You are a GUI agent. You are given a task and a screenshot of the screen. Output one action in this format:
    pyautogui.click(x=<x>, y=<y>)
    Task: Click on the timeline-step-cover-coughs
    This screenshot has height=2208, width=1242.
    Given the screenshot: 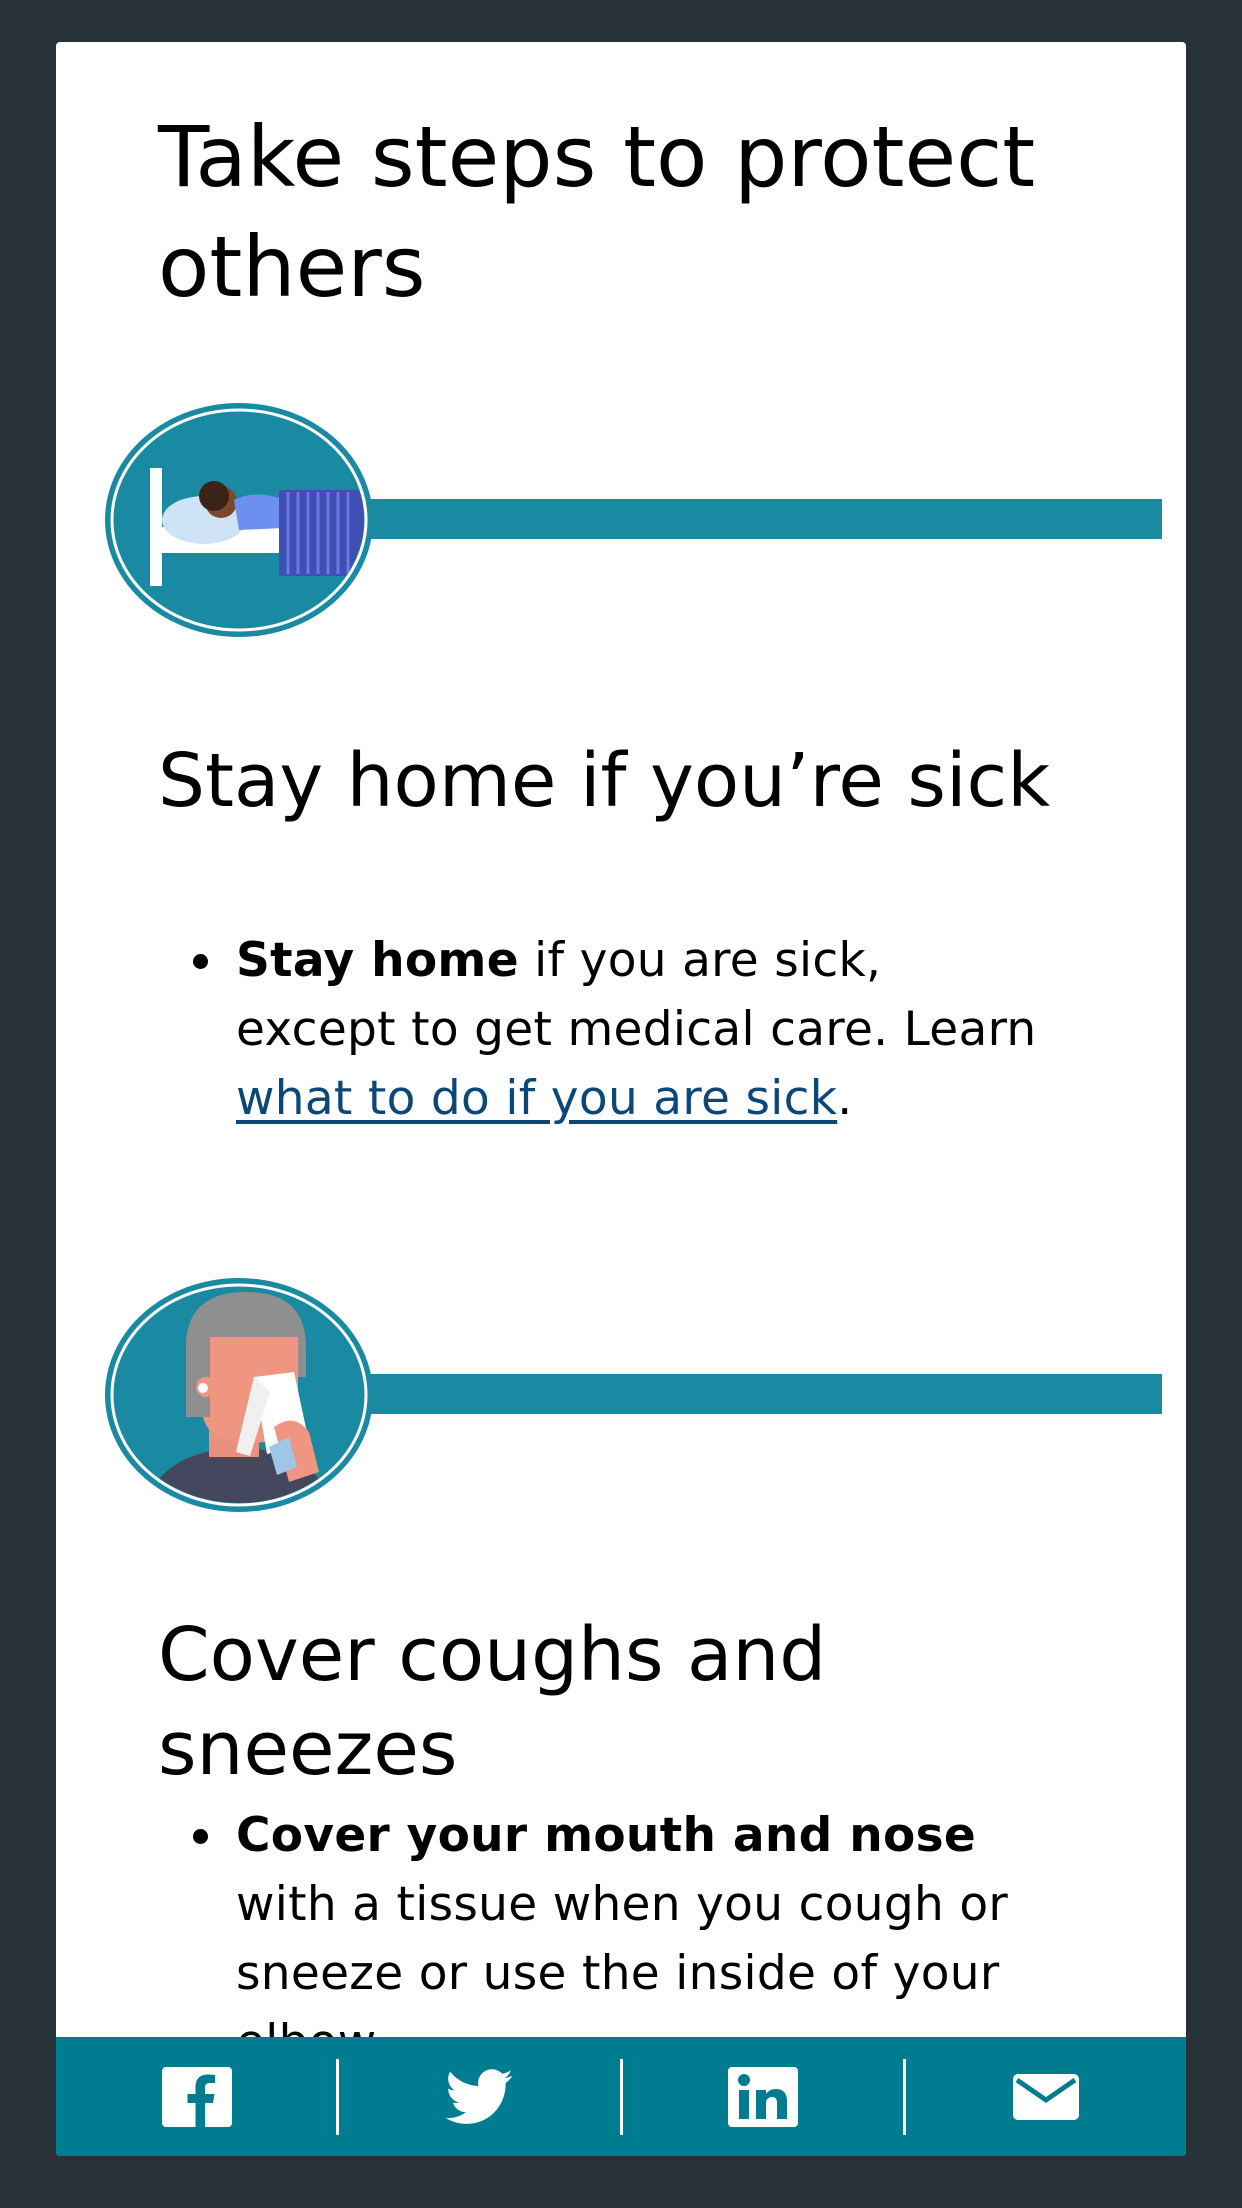 What is the action you would take?
    pyautogui.click(x=645, y=1397)
    